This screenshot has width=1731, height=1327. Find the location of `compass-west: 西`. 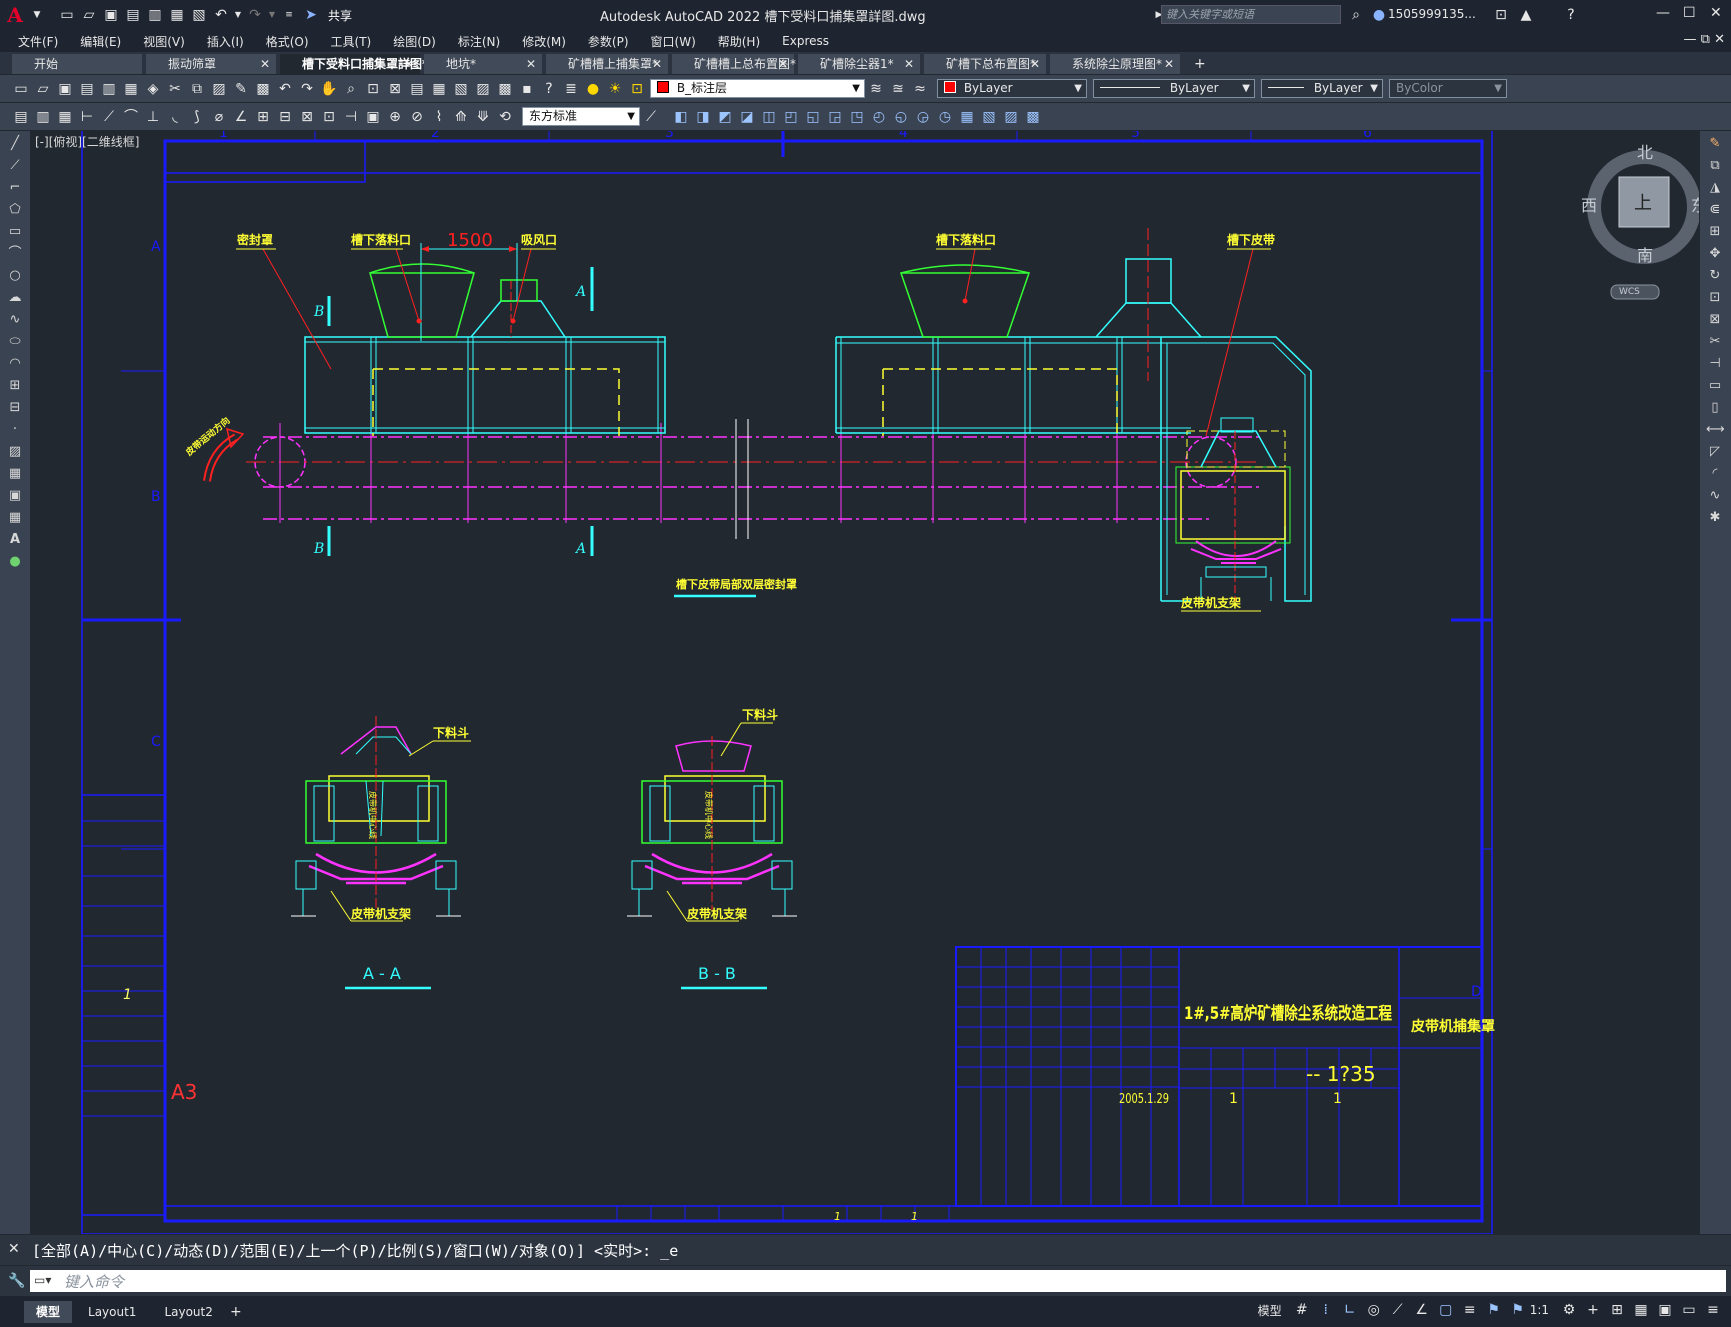

compass-west: 西 is located at coordinates (1589, 204).